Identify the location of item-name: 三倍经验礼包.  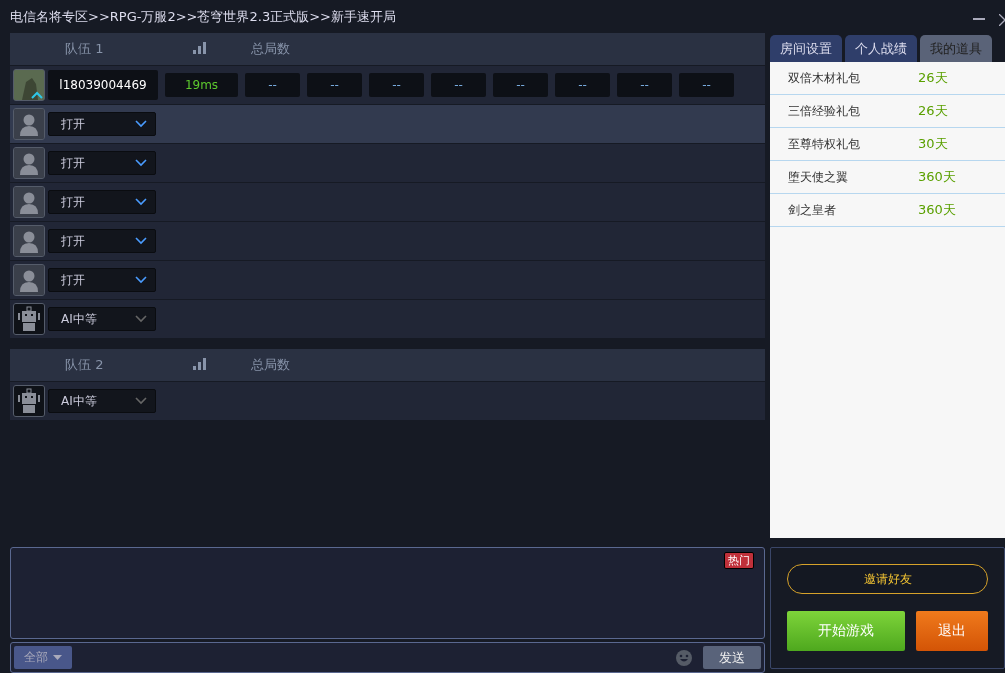
(824, 111).